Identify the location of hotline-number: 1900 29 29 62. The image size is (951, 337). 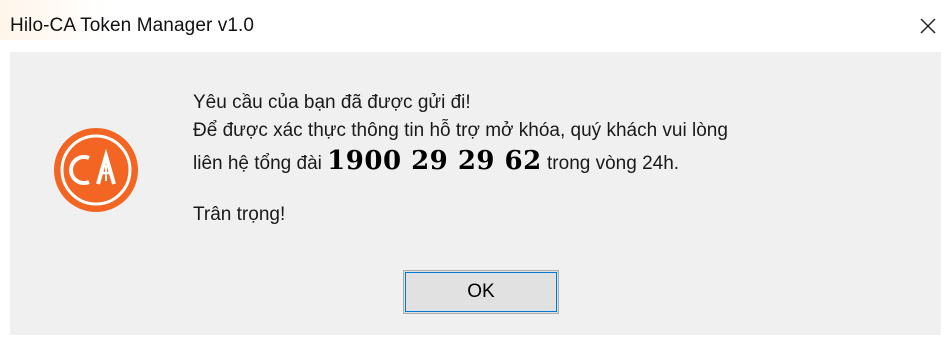
(434, 161).